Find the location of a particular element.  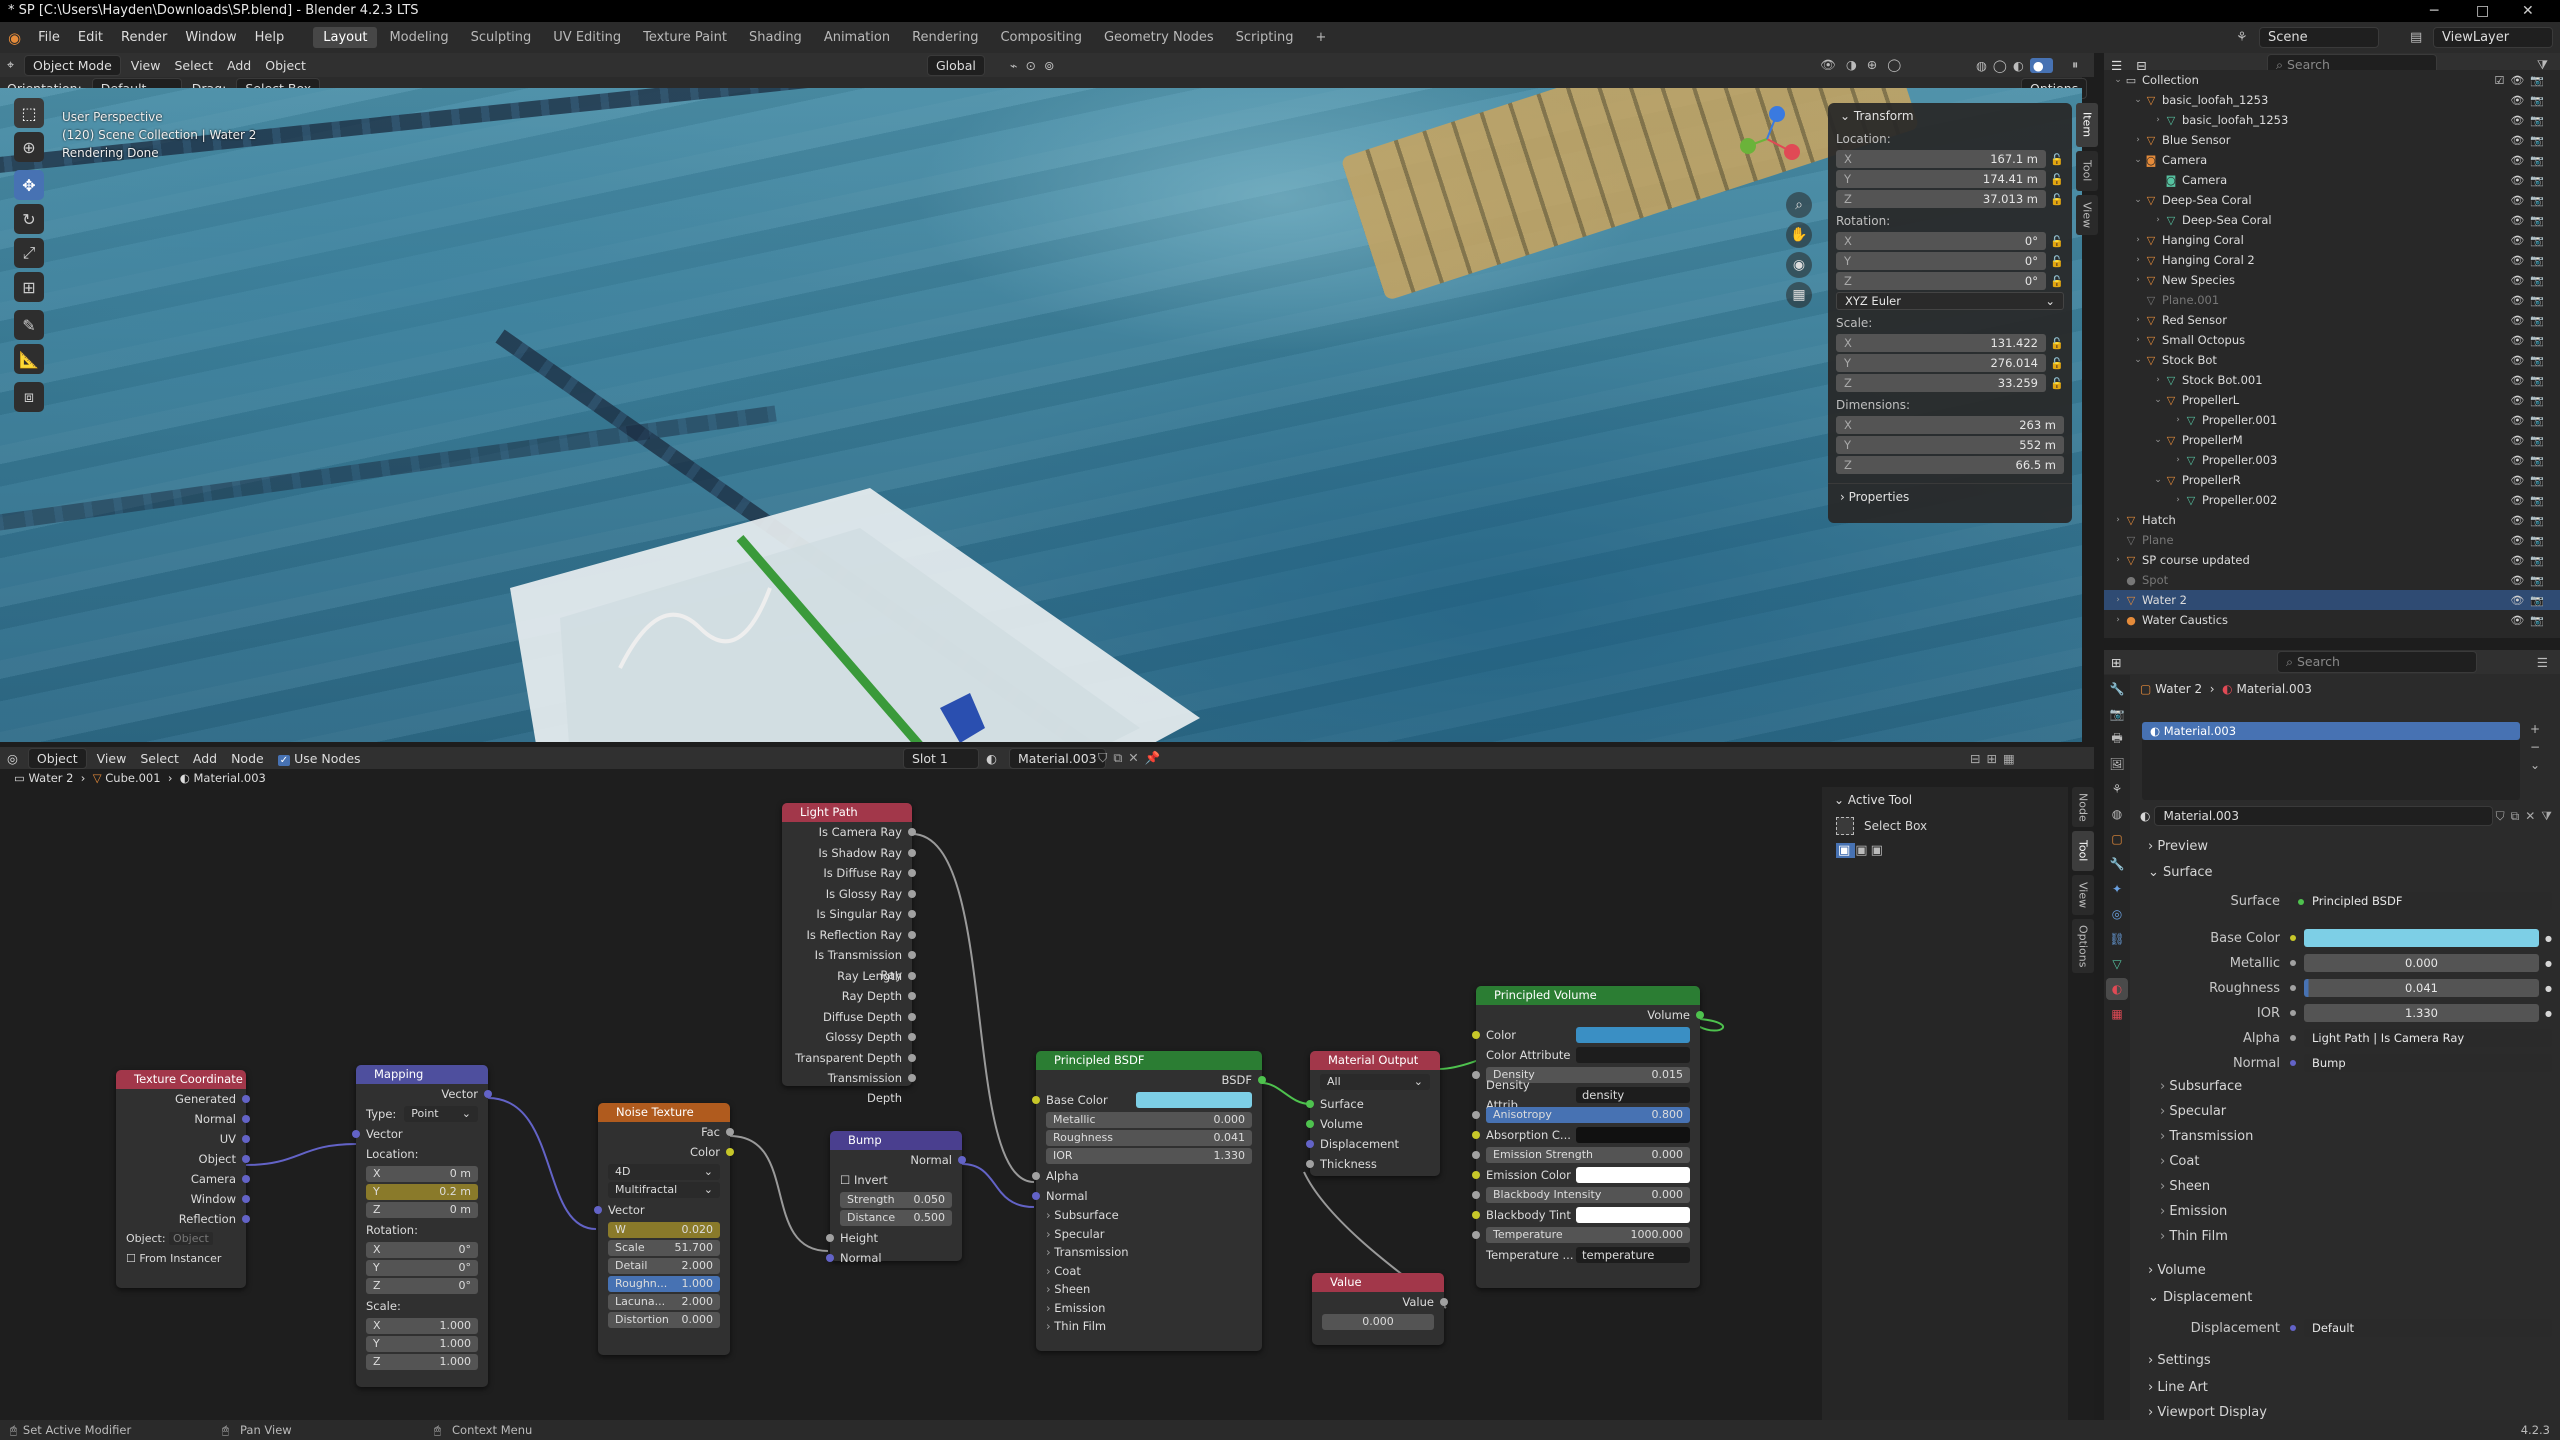

light-path-output: Ray Length is located at coordinates (849, 976).